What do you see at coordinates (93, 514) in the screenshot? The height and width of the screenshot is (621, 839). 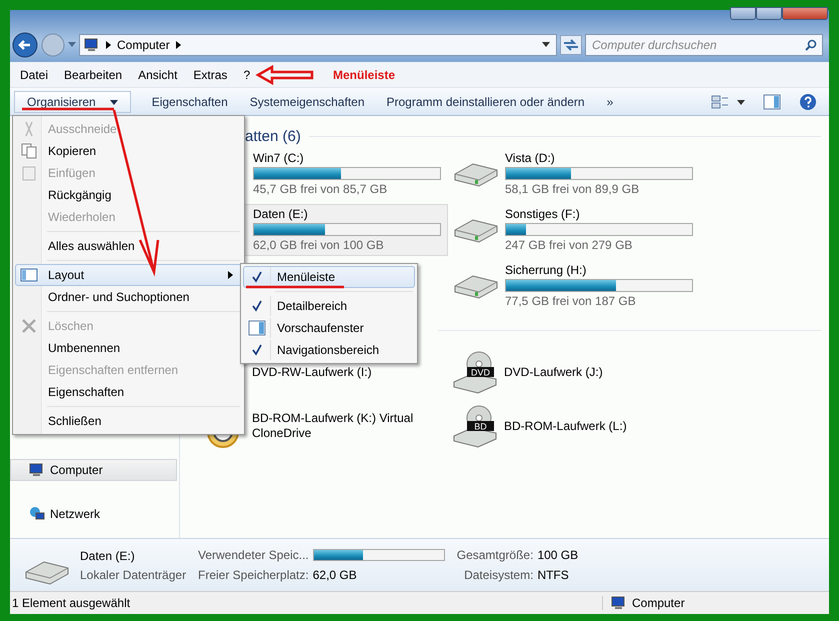 I see `nav-item: Netzwerk` at bounding box center [93, 514].